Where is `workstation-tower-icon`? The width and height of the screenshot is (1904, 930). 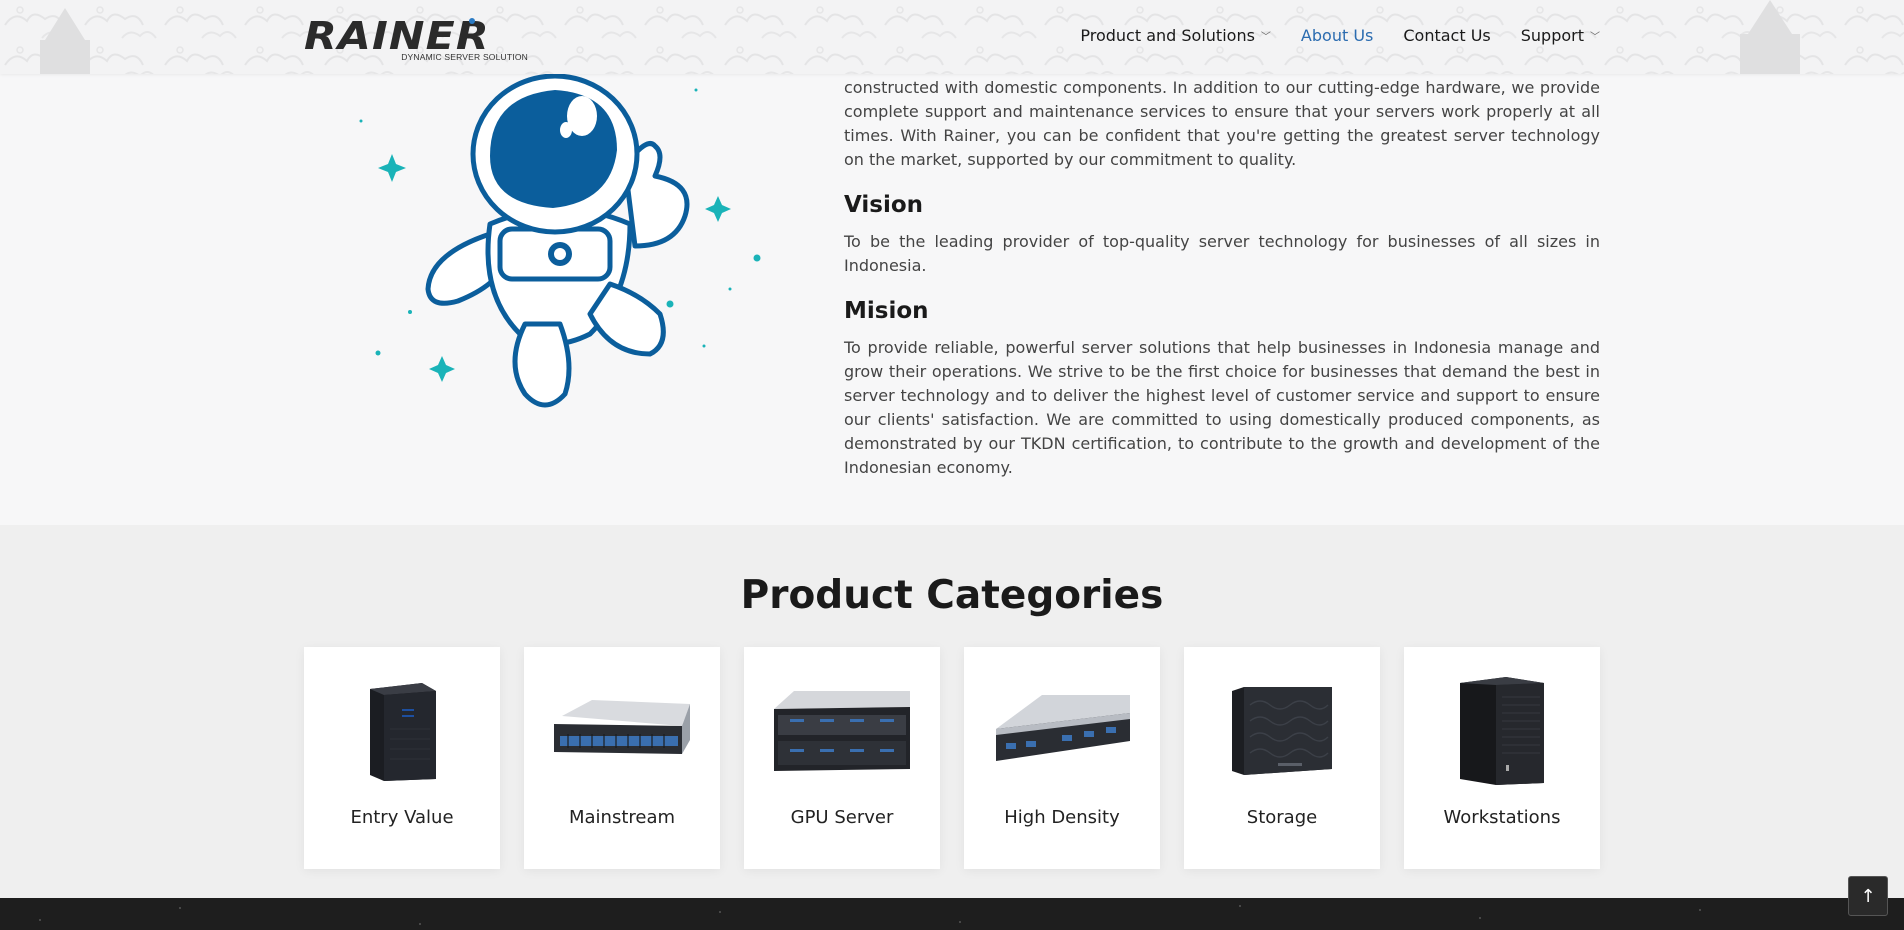 workstation-tower-icon is located at coordinates (1502, 731).